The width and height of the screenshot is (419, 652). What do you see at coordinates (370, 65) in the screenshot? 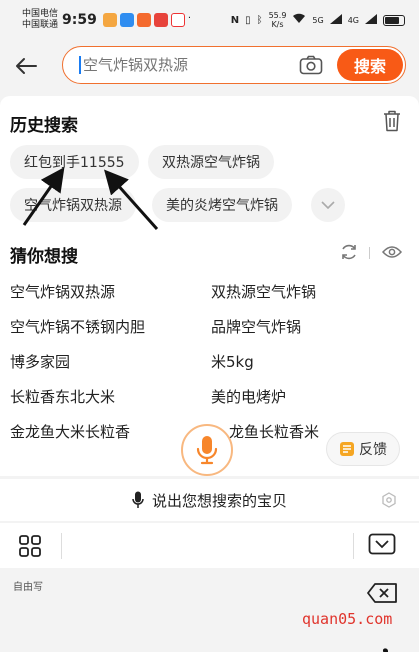
I see `search-button: 搜索` at bounding box center [370, 65].